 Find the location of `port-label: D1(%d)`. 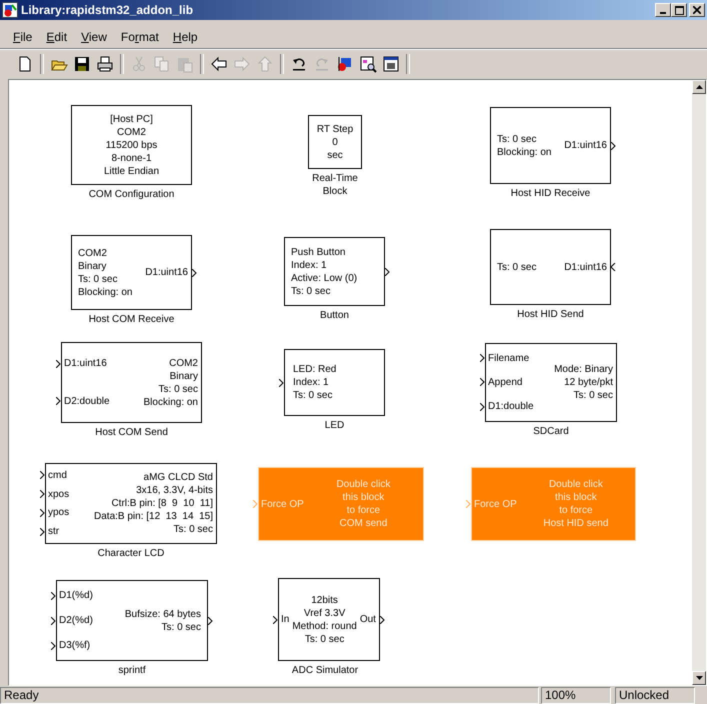

port-label: D1(%d) is located at coordinates (76, 595).